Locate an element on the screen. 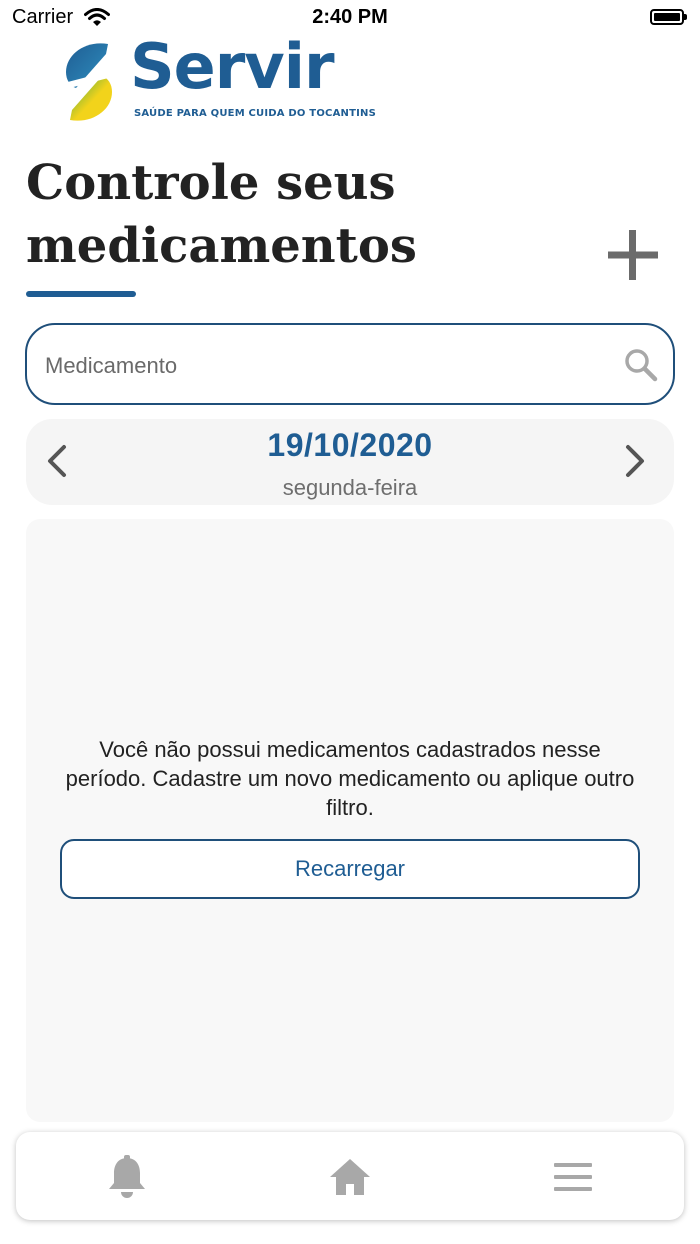  logo-mark-icon is located at coordinates (88, 82).